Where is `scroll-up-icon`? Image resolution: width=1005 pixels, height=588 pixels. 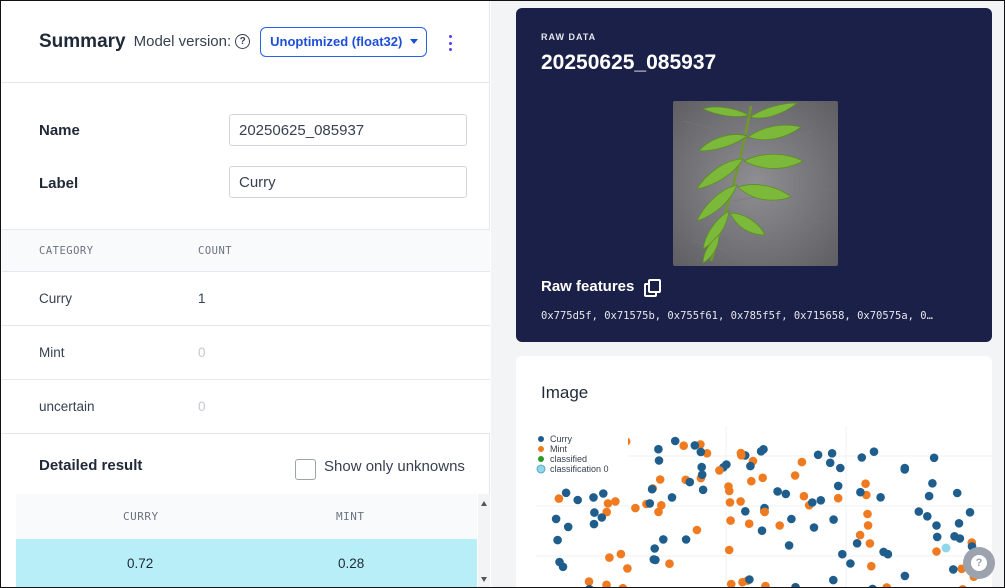 scroll-up-icon is located at coordinates (484, 503).